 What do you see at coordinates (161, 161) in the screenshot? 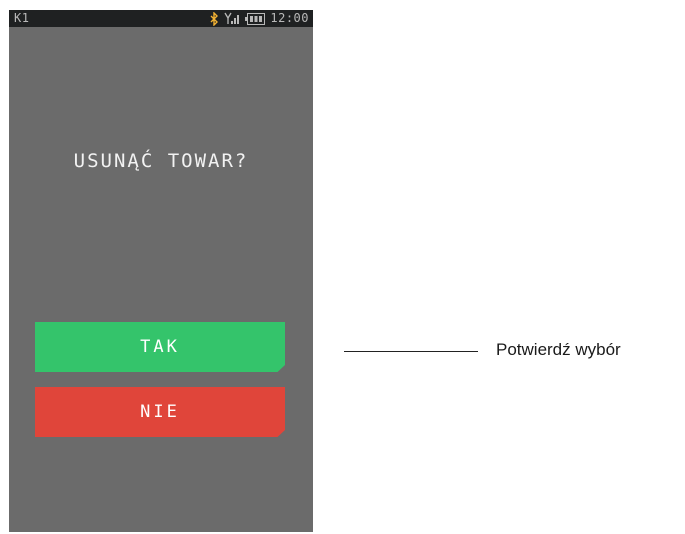
I see `dialog-question: USUNĄĆ TOWAR?` at bounding box center [161, 161].